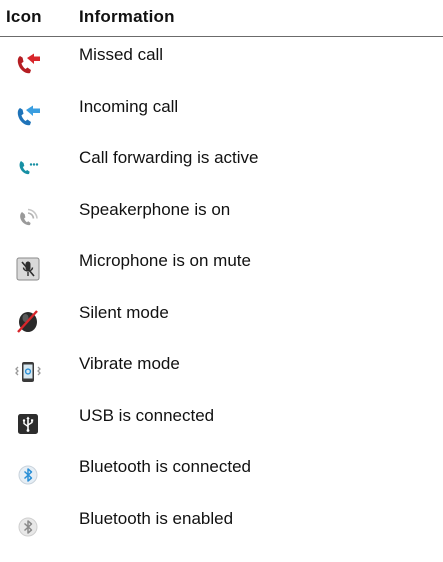 This screenshot has width=443, height=562. Describe the element at coordinates (28, 527) in the screenshot. I see `bluetooth-enabled-icon` at that location.